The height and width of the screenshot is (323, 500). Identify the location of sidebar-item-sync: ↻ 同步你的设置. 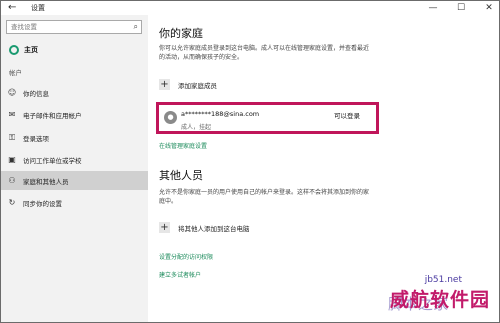
(74, 202).